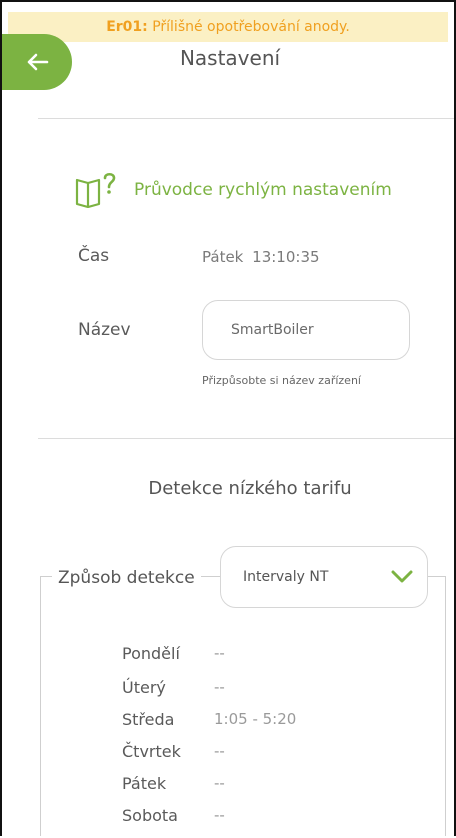 The width and height of the screenshot is (456, 838). What do you see at coordinates (173, 687) in the screenshot?
I see `day-row-tuesday: Úterý --` at bounding box center [173, 687].